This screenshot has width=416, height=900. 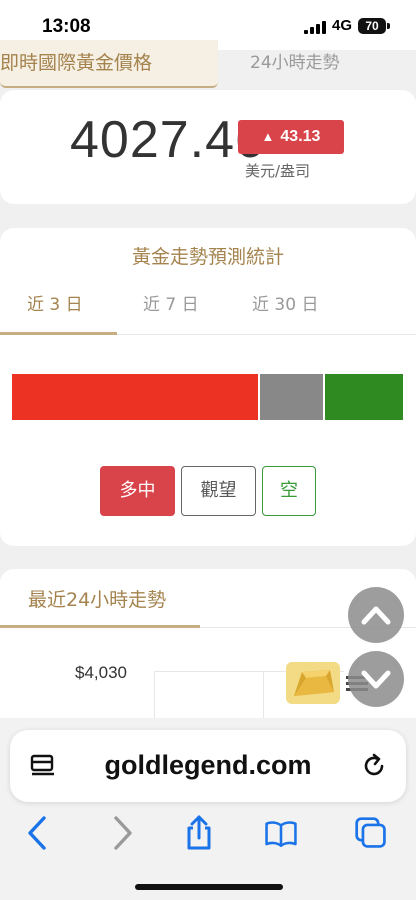 What do you see at coordinates (388, 26) in the screenshot?
I see `battery-tip` at bounding box center [388, 26].